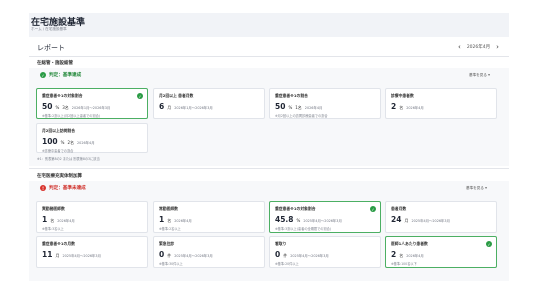  What do you see at coordinates (402, 95) in the screenshot?
I see `card-label: 診療中患者数` at bounding box center [402, 95].